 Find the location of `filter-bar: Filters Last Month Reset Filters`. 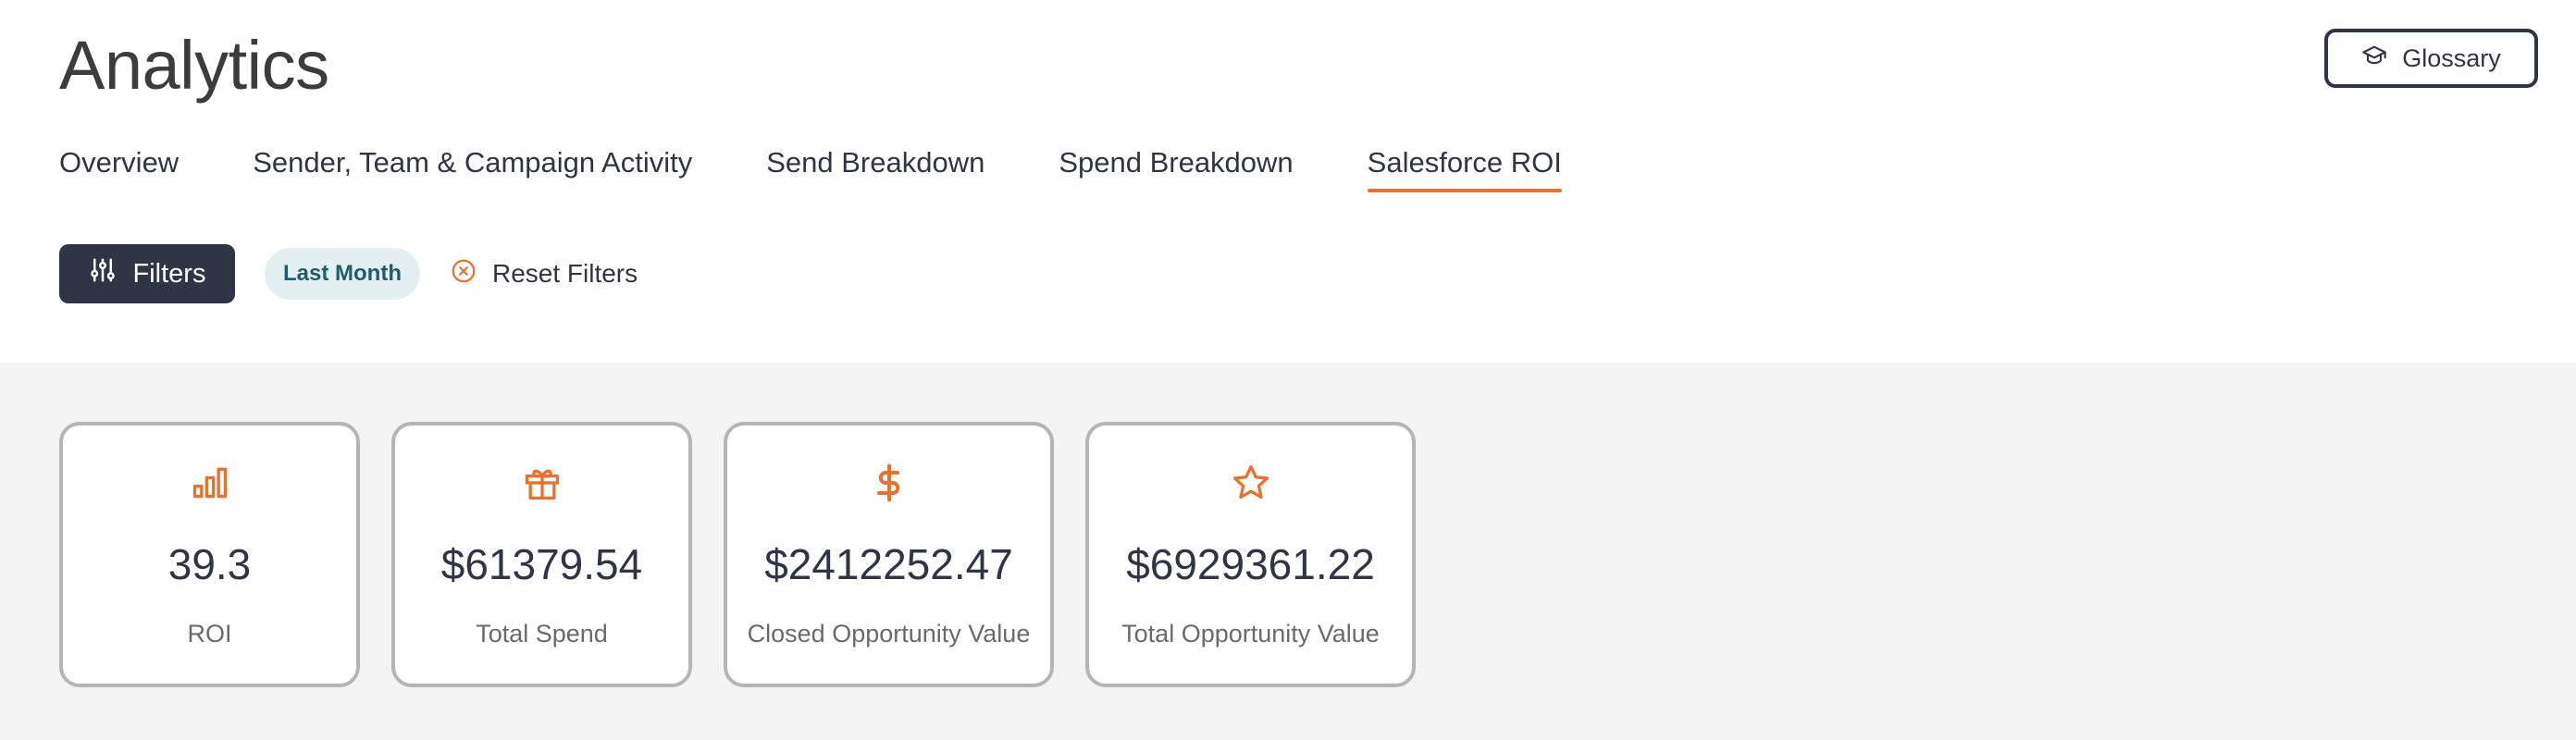

filter-bar: Filters Last Month Reset Filters is located at coordinates (348, 273).